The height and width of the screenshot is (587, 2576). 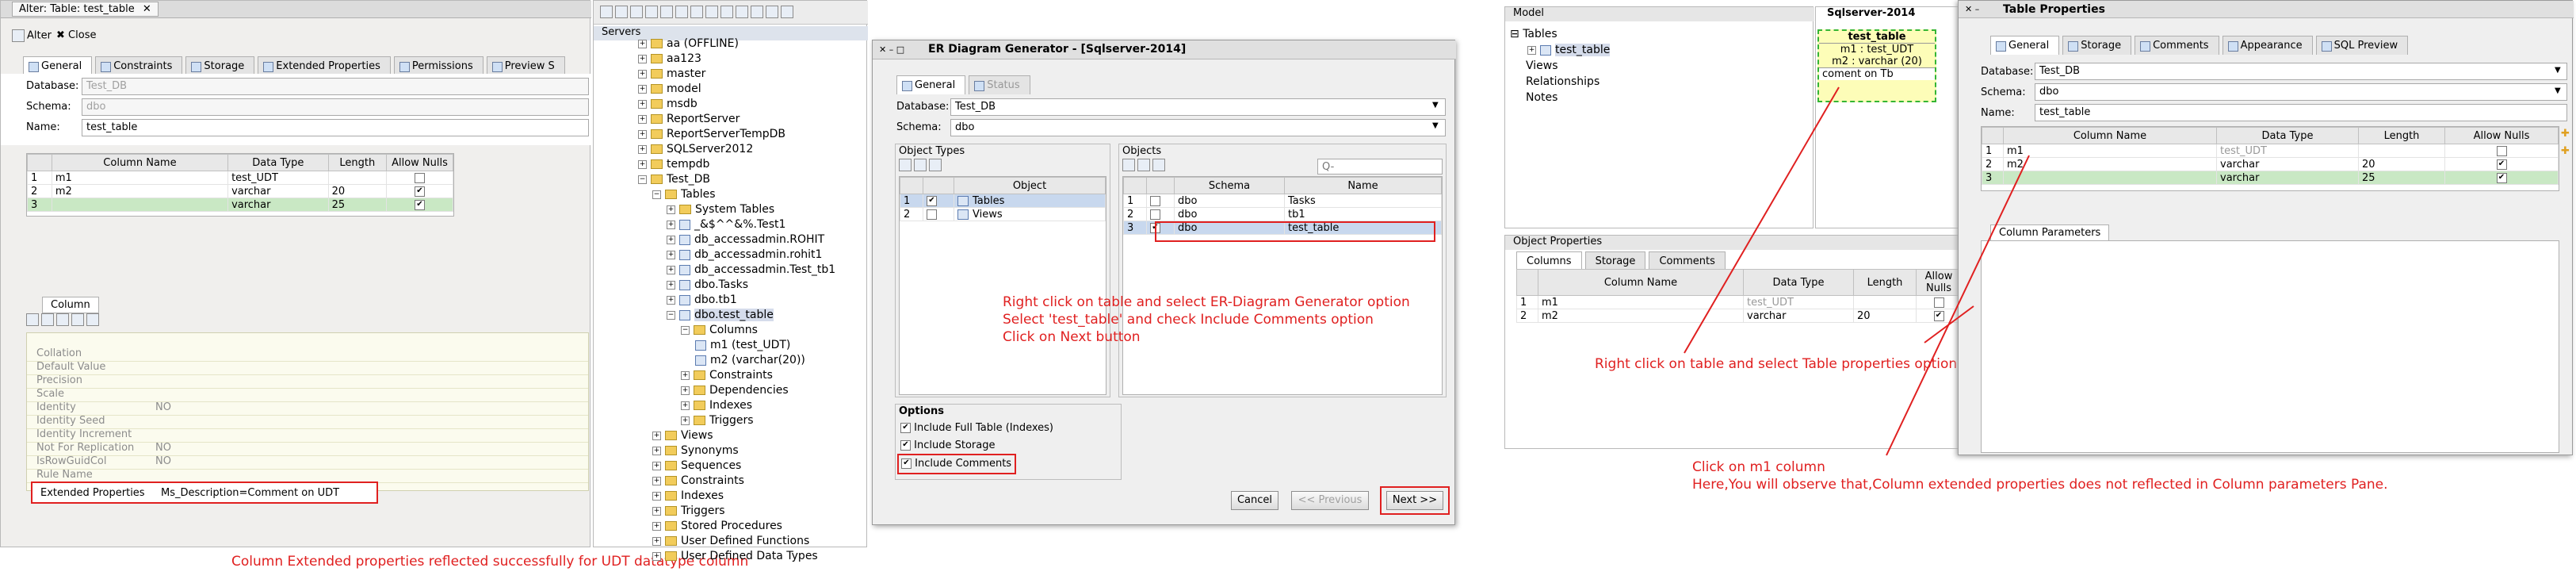 What do you see at coordinates (1762, 220) in the screenshot?
I see `arrow-to-entity` at bounding box center [1762, 220].